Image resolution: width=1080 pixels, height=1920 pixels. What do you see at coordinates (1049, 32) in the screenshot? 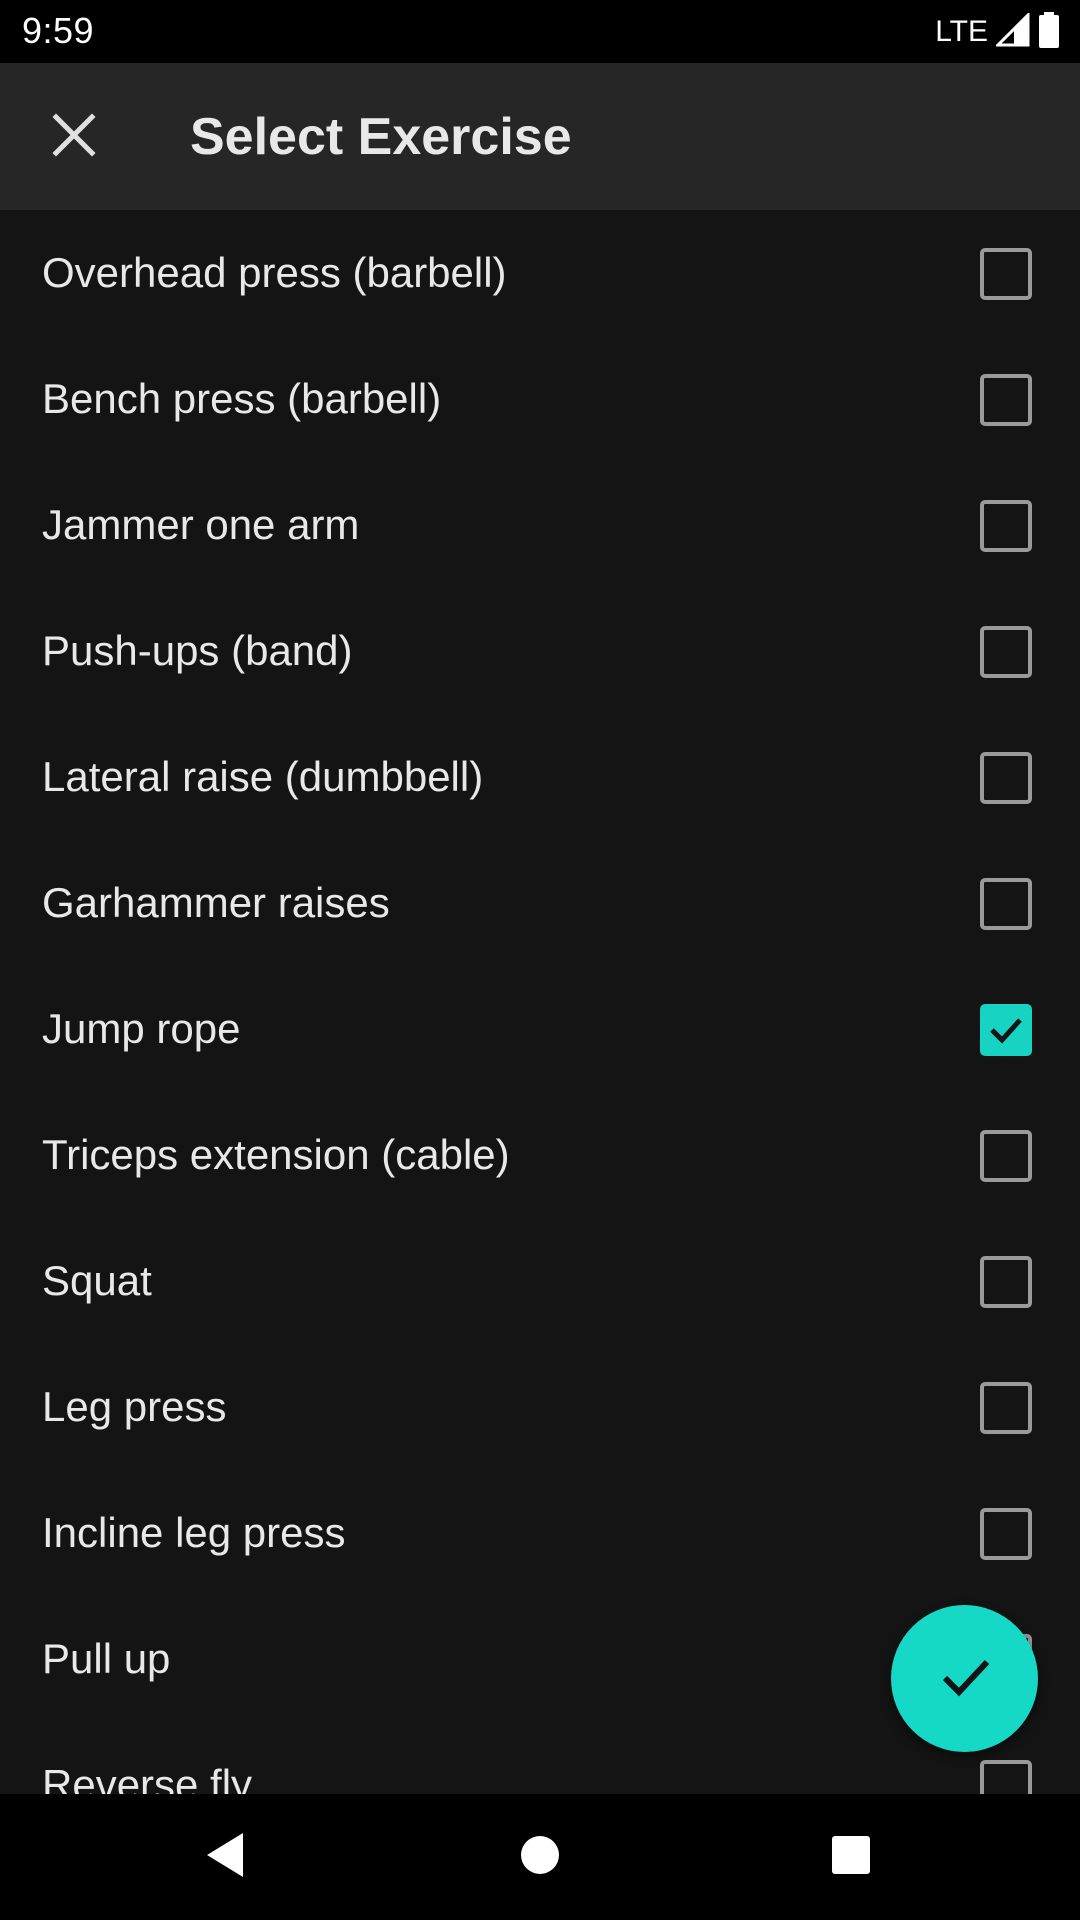
I see `battery-icon` at bounding box center [1049, 32].